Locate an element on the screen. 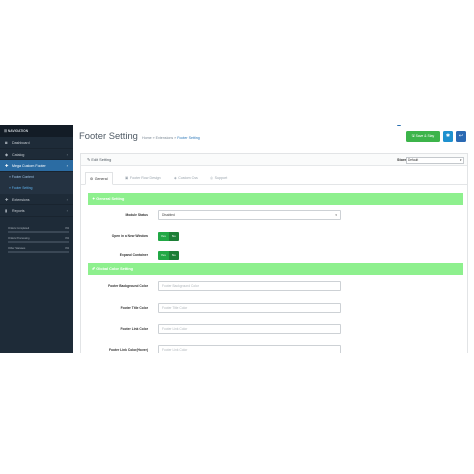 Image resolution: width=474 pixels, height=474 pixels. tab-support: ◎ Support is located at coordinates (218, 178).